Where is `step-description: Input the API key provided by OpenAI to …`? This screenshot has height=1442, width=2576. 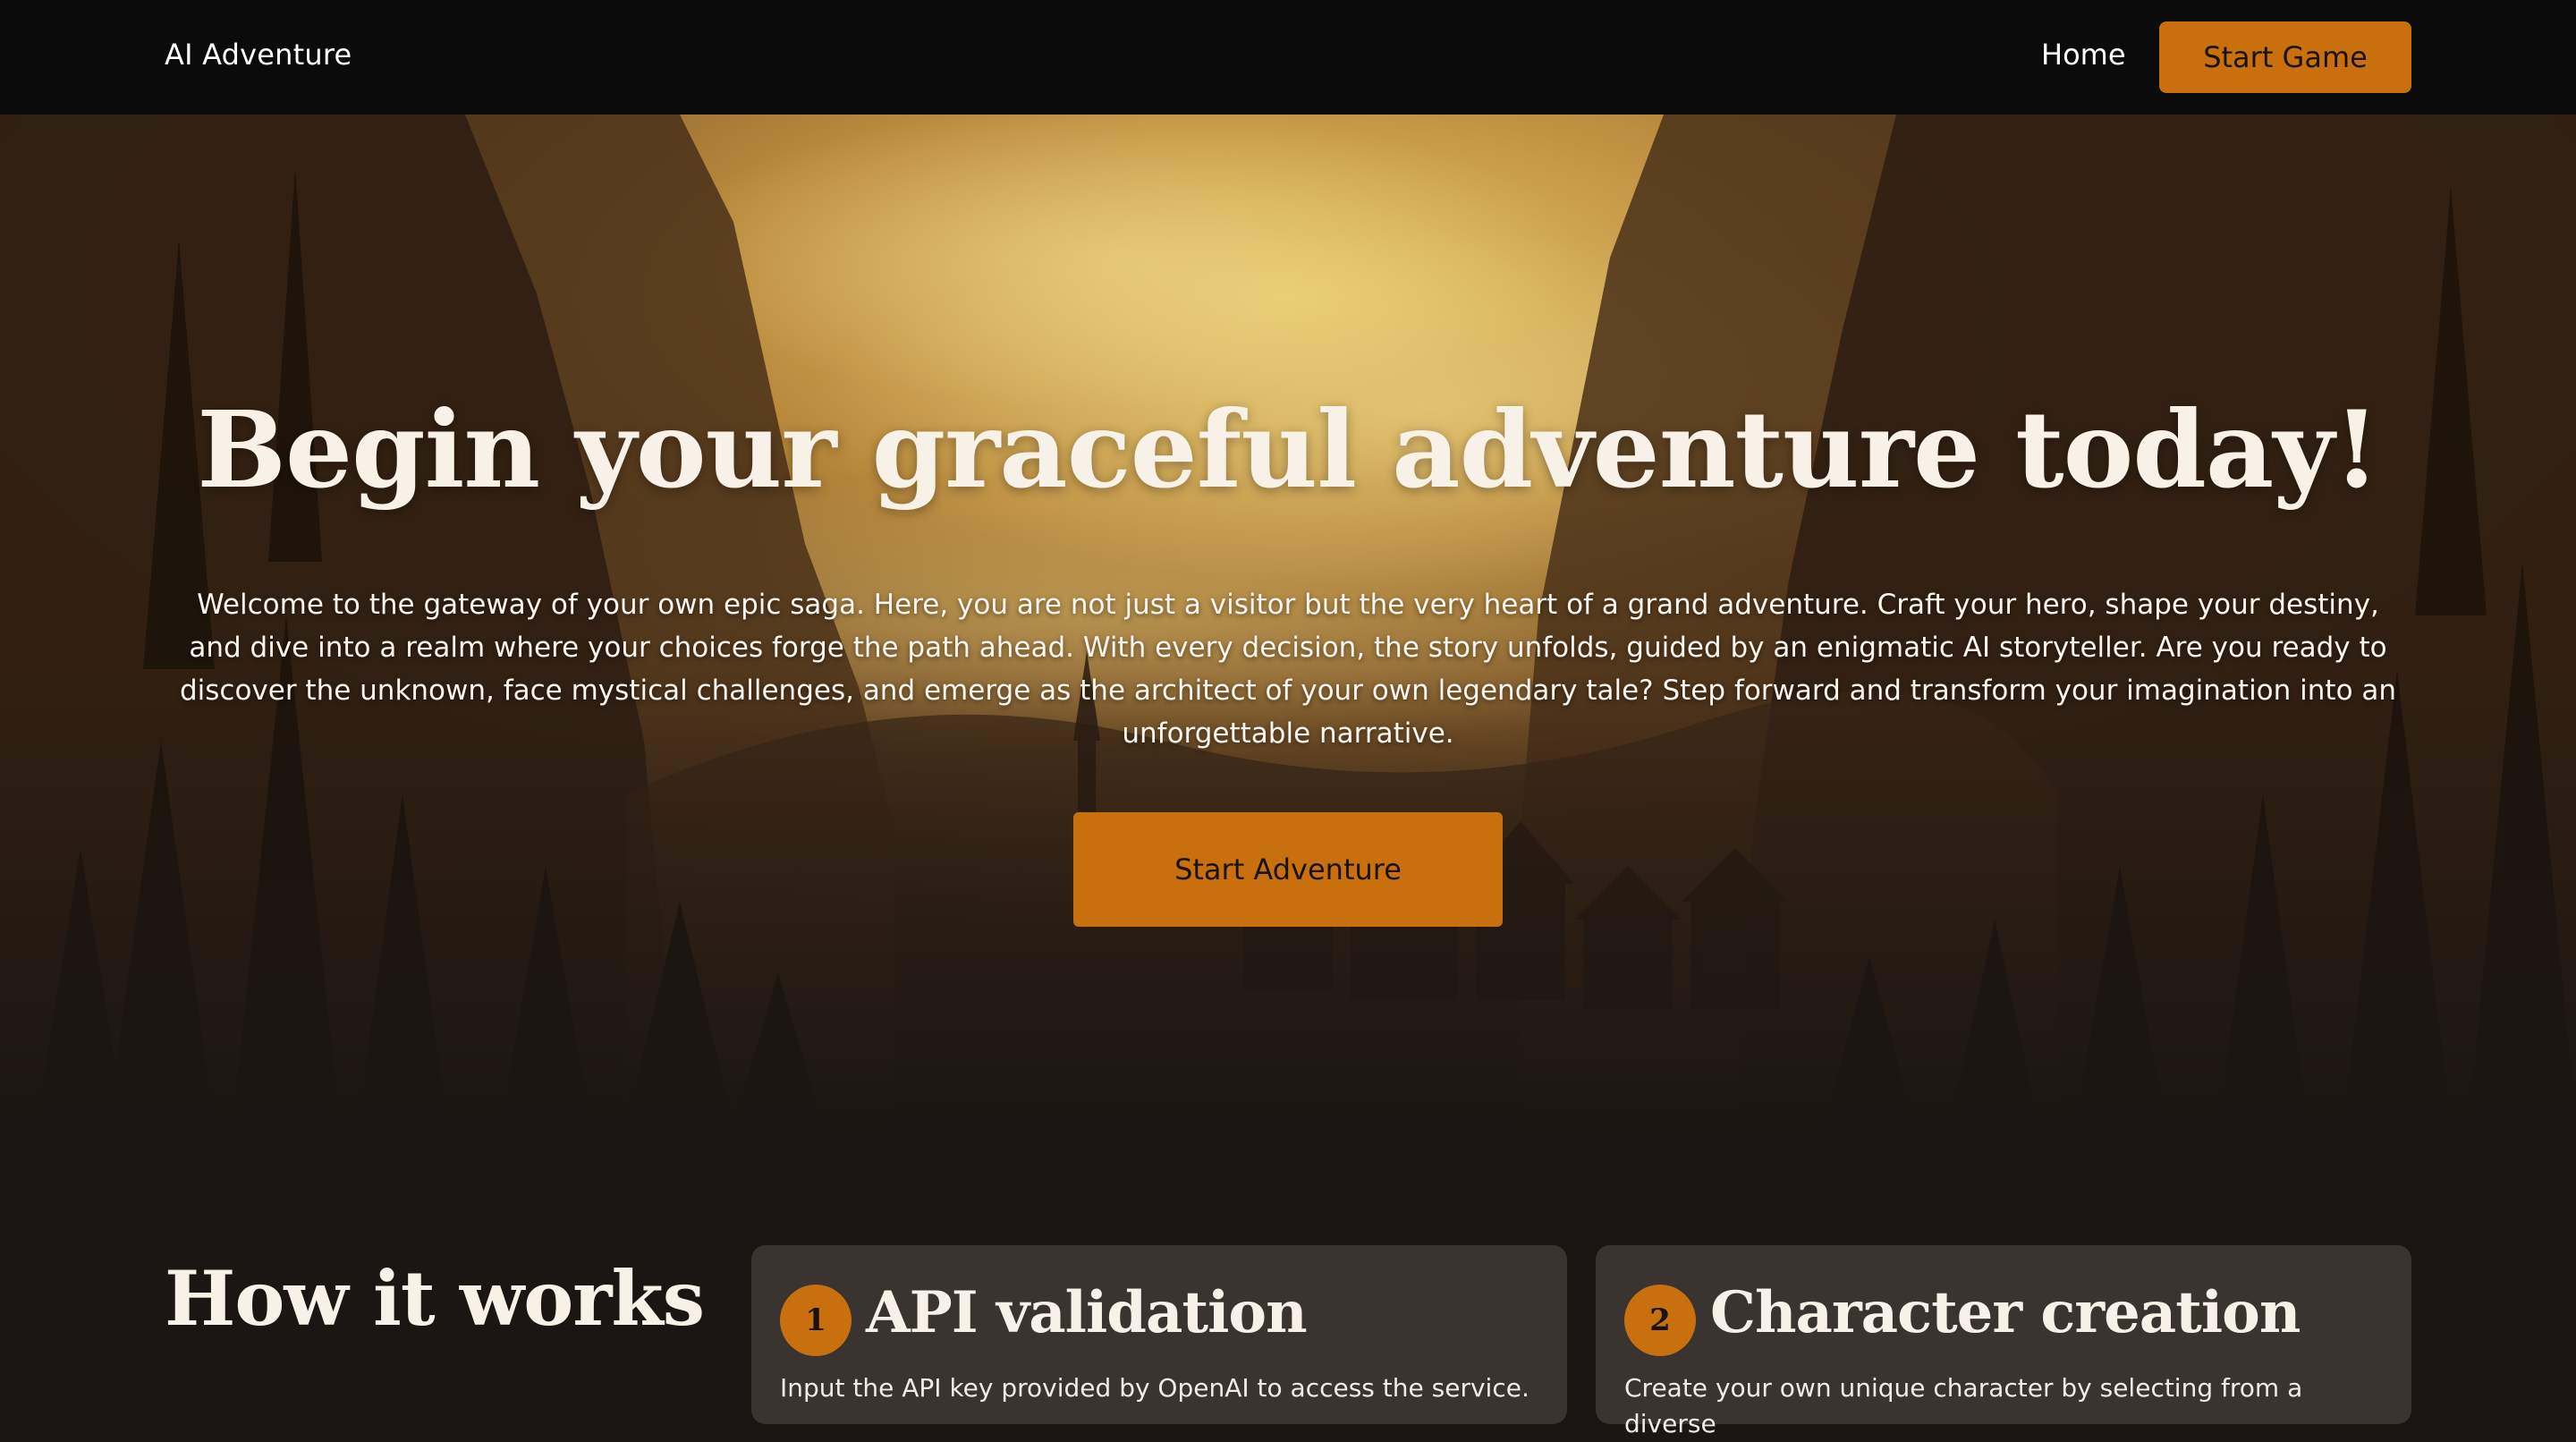
step-description: Input the API key provided by OpenAI to … is located at coordinates (1155, 1388).